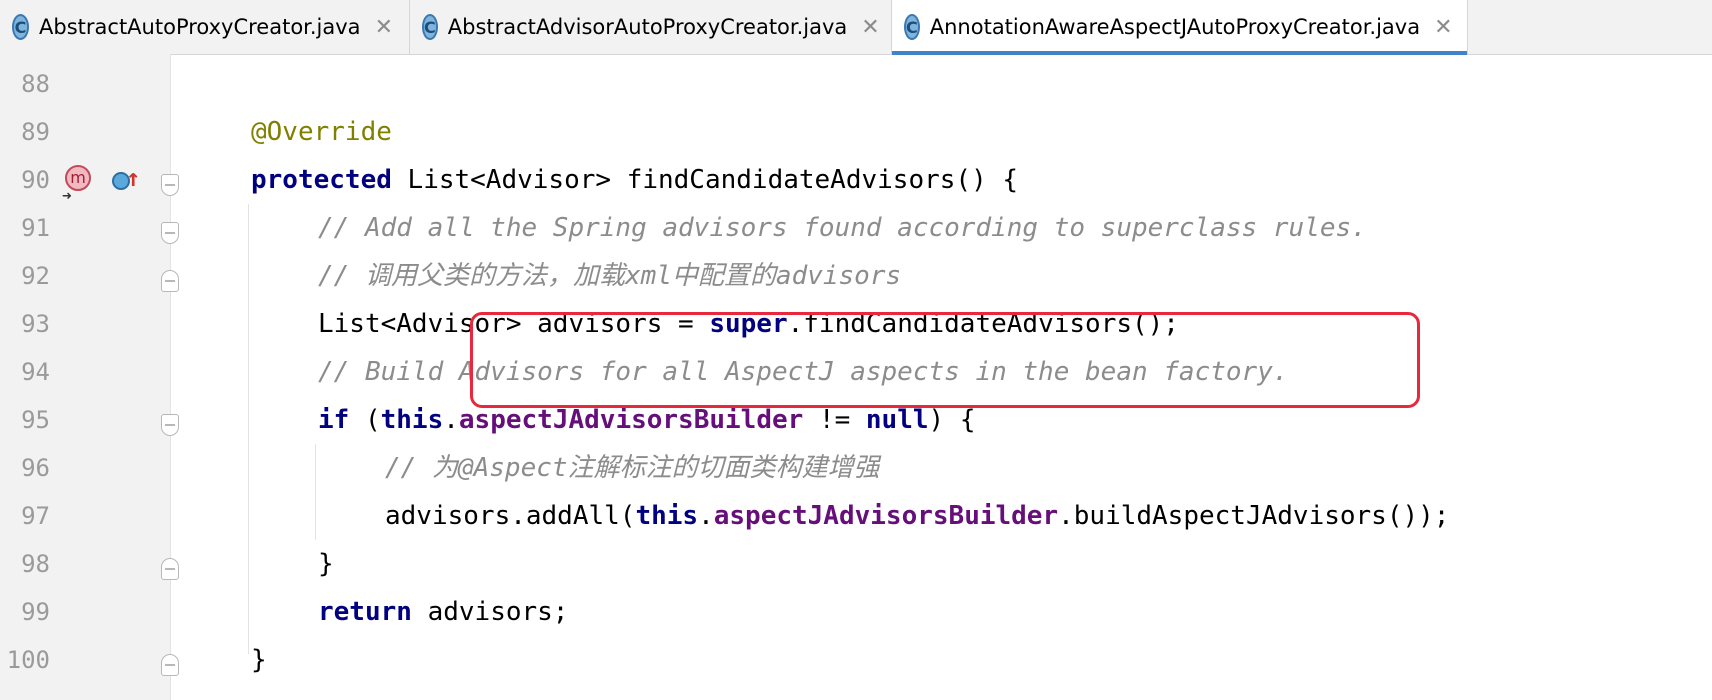  Describe the element at coordinates (35, 420) in the screenshot. I see `line-number: 95` at that location.